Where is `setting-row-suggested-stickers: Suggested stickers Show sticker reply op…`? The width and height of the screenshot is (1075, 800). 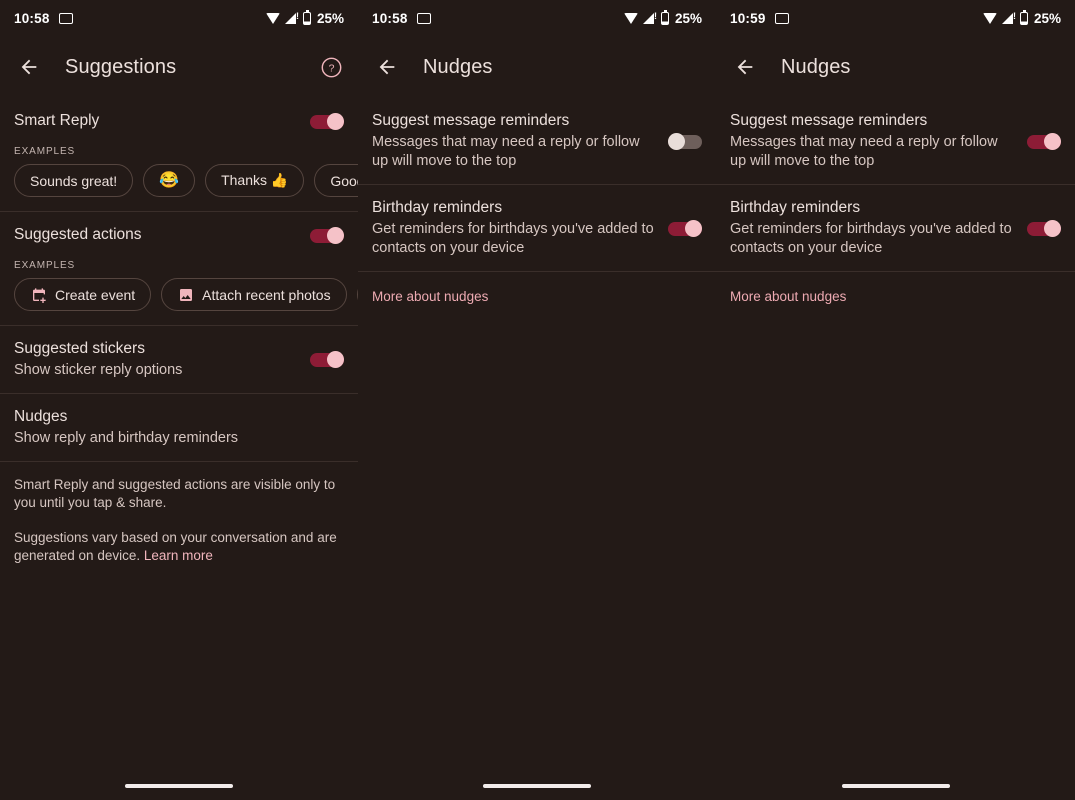 setting-row-suggested-stickers: Suggested stickers Show sticker reply op… is located at coordinates (179, 359).